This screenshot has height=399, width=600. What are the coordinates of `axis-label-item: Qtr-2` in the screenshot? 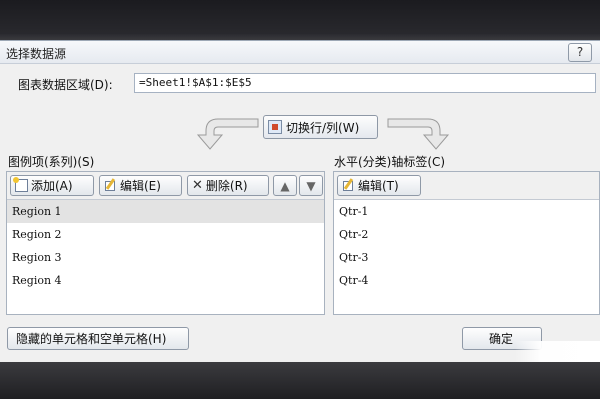 It's located at (466, 234).